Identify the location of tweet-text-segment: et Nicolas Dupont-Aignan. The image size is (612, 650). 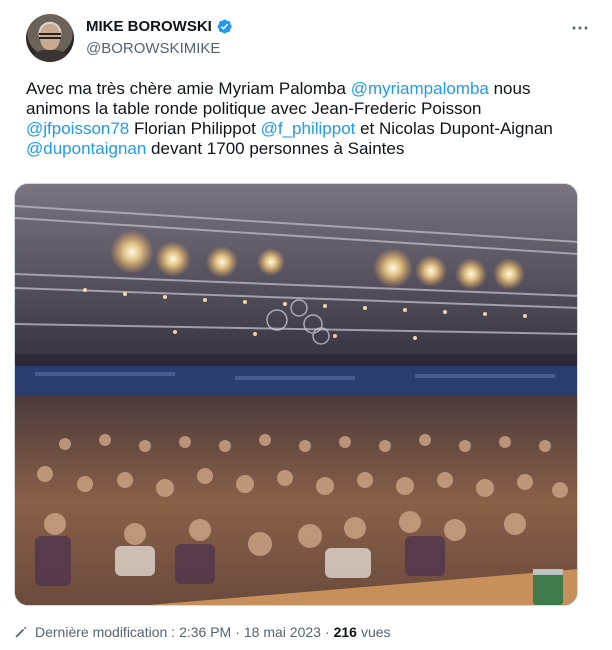
(454, 128).